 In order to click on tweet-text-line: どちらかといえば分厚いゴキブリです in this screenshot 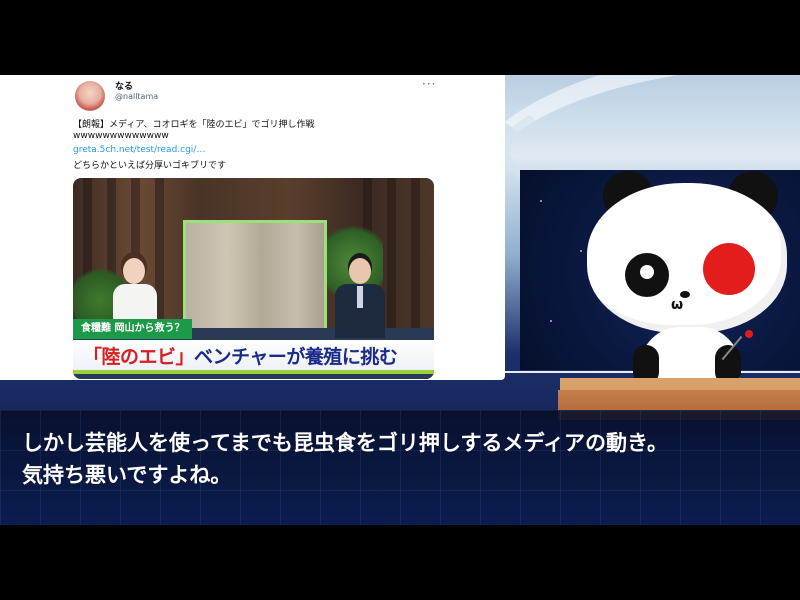, I will do `click(150, 166)`.